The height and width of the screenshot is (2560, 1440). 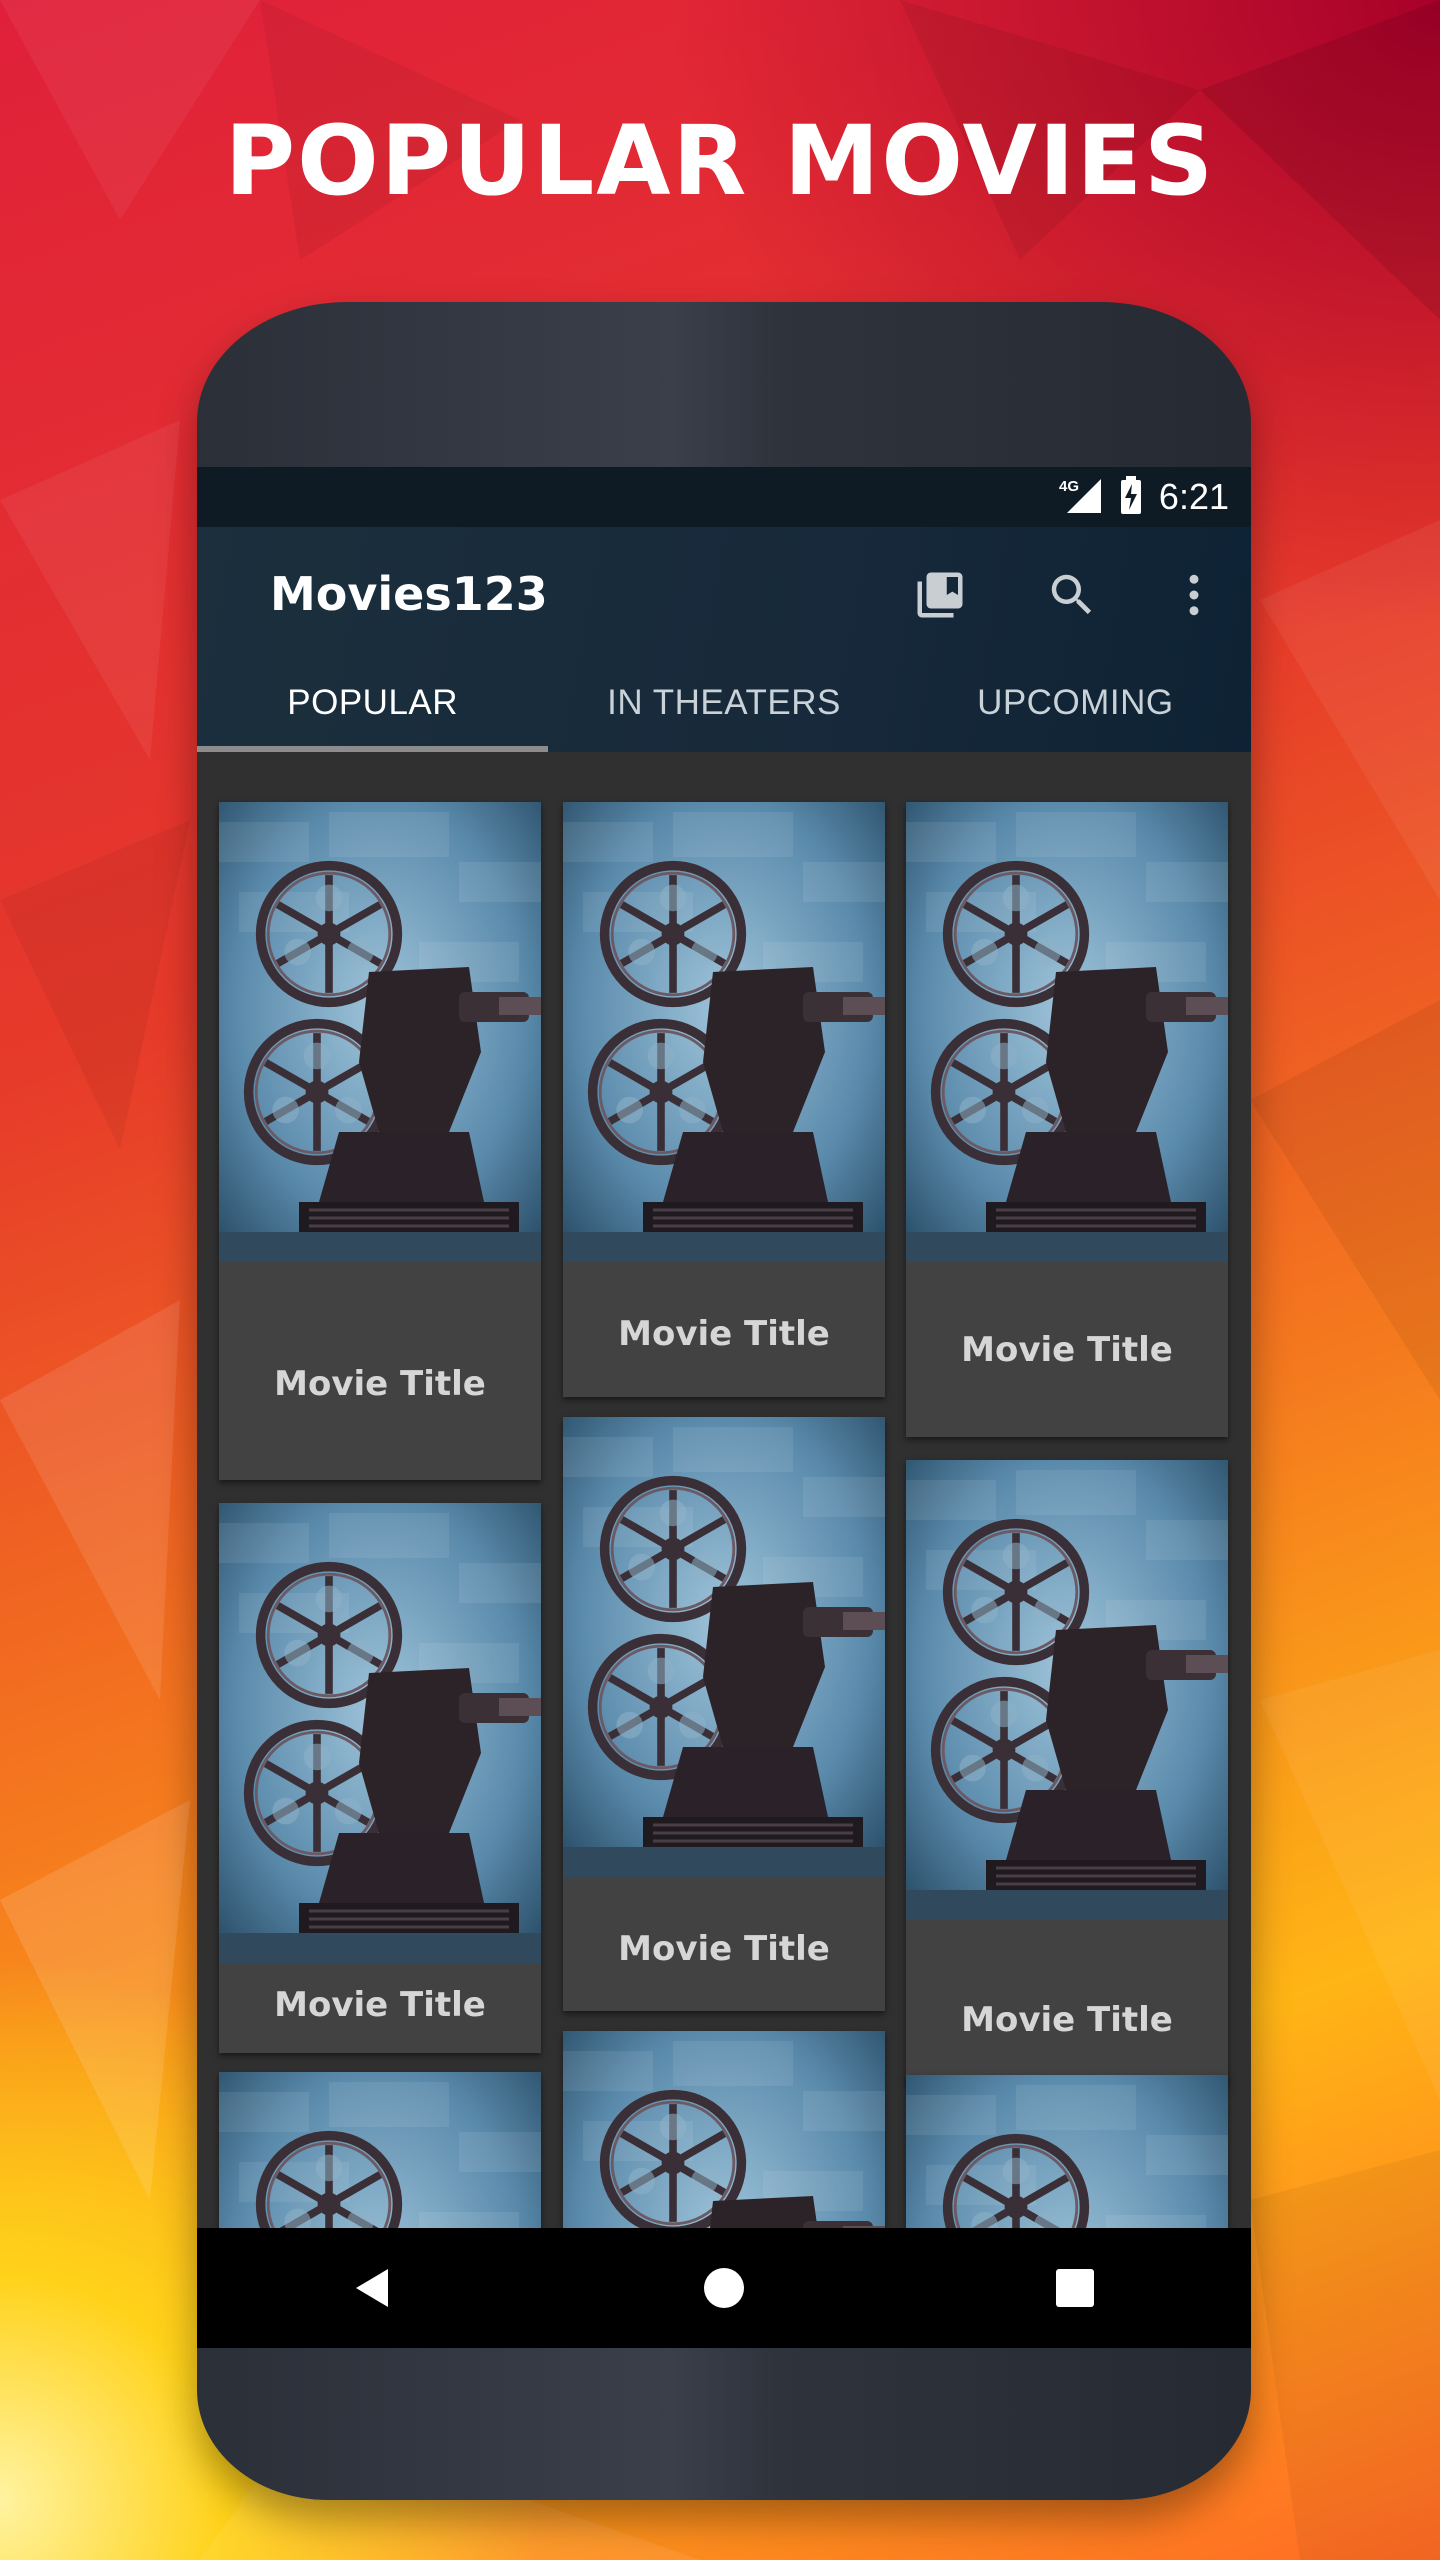 I want to click on recents-icon, so click(x=1075, y=2288).